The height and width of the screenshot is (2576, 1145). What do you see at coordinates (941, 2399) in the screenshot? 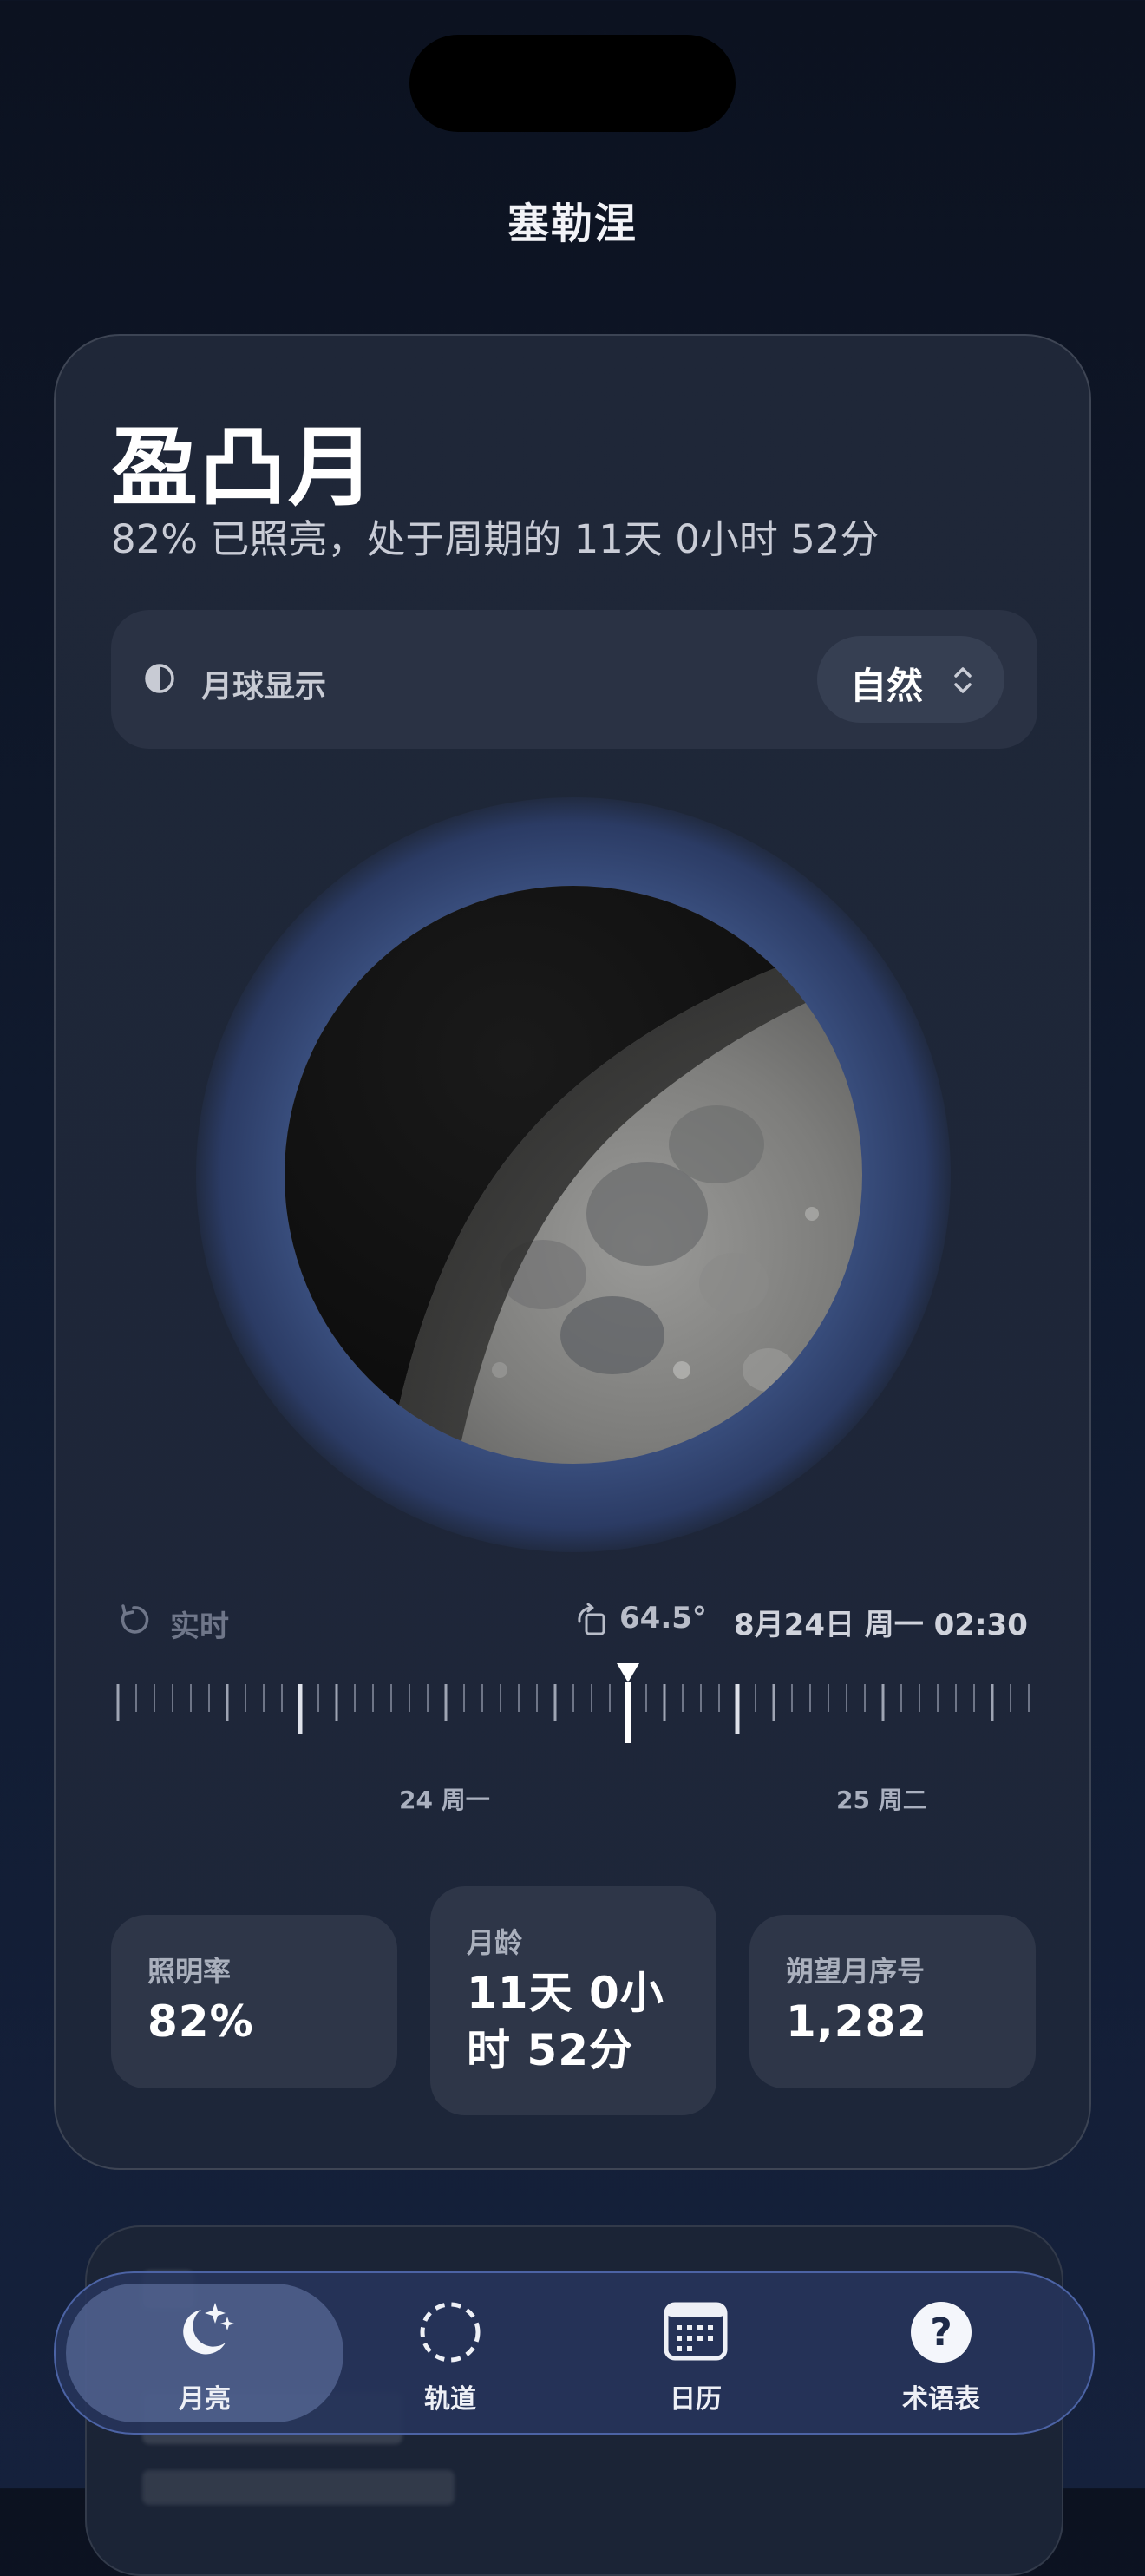
I see `tab-glossary-label: 术语表` at bounding box center [941, 2399].